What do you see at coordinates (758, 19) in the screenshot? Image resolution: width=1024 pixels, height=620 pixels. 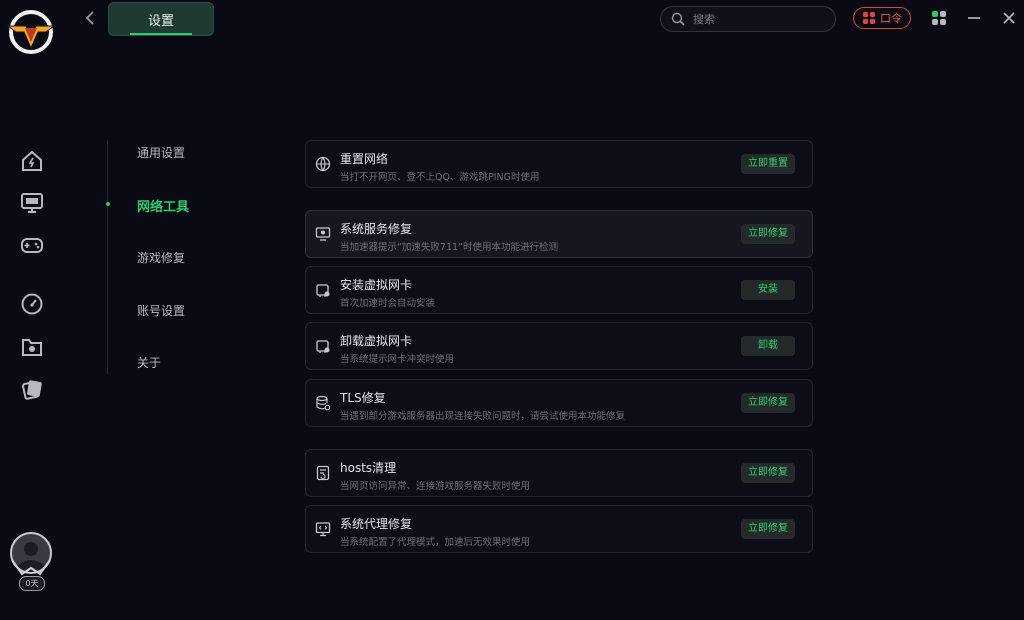 I see `search-input` at bounding box center [758, 19].